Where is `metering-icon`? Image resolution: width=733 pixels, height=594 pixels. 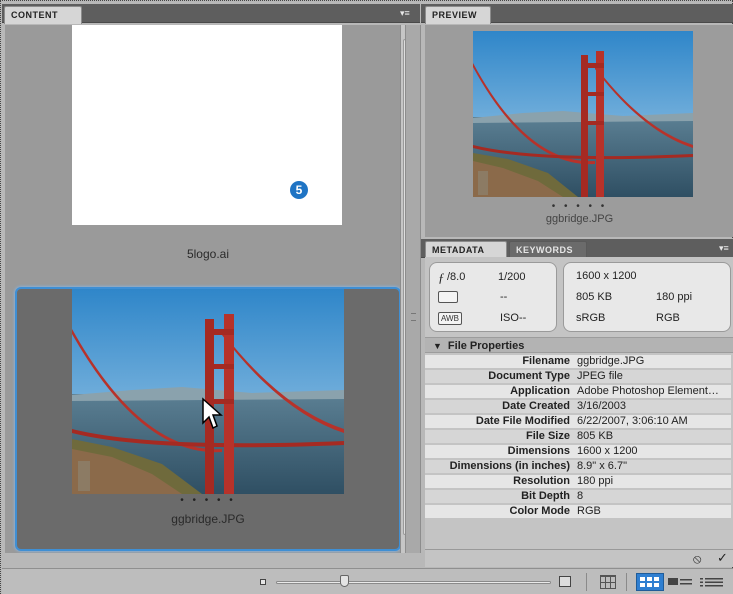 metering-icon is located at coordinates (448, 297).